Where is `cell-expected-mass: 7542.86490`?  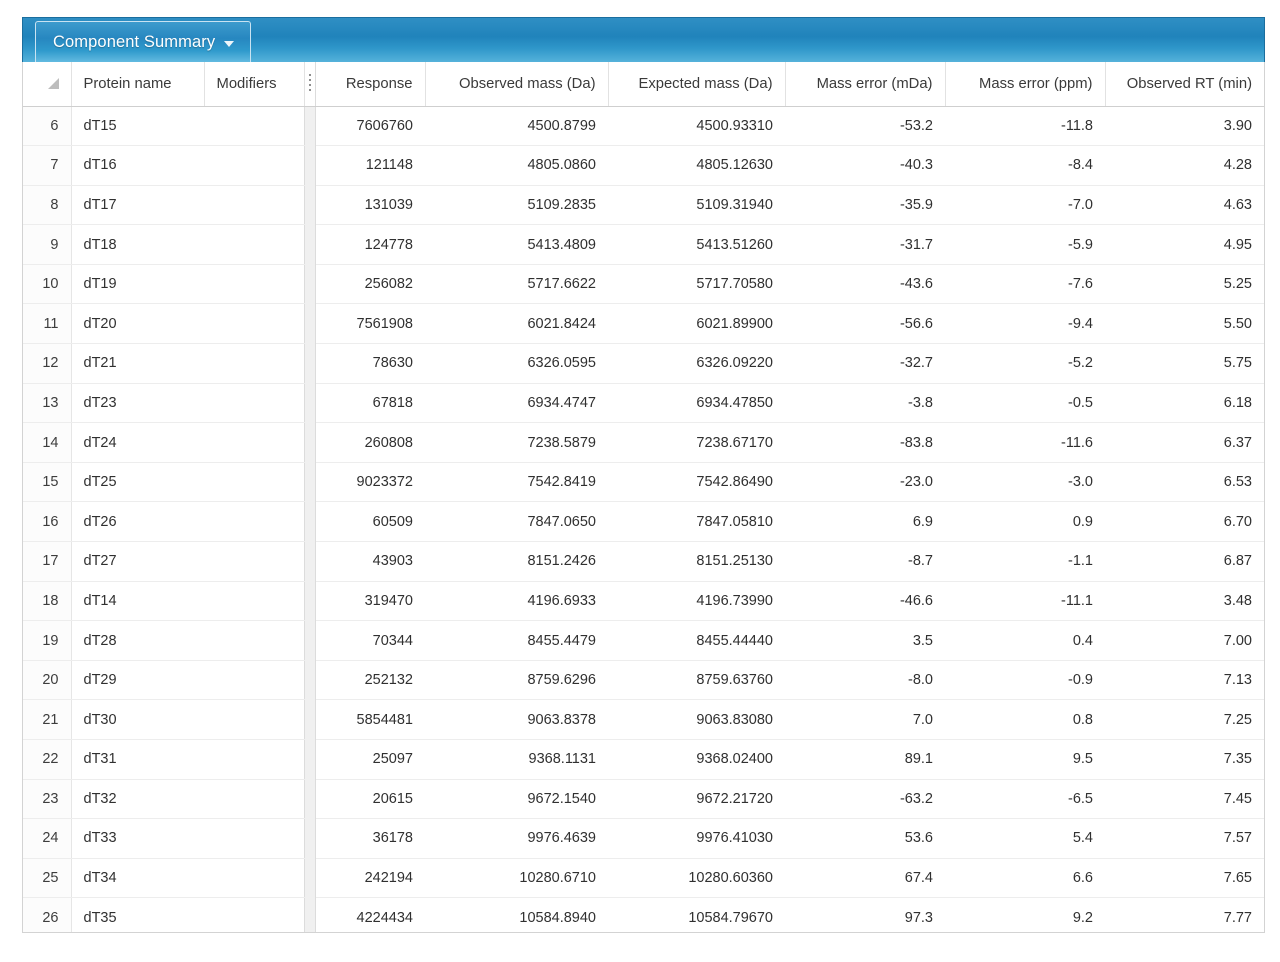 cell-expected-mass: 7542.86490 is located at coordinates (696, 482).